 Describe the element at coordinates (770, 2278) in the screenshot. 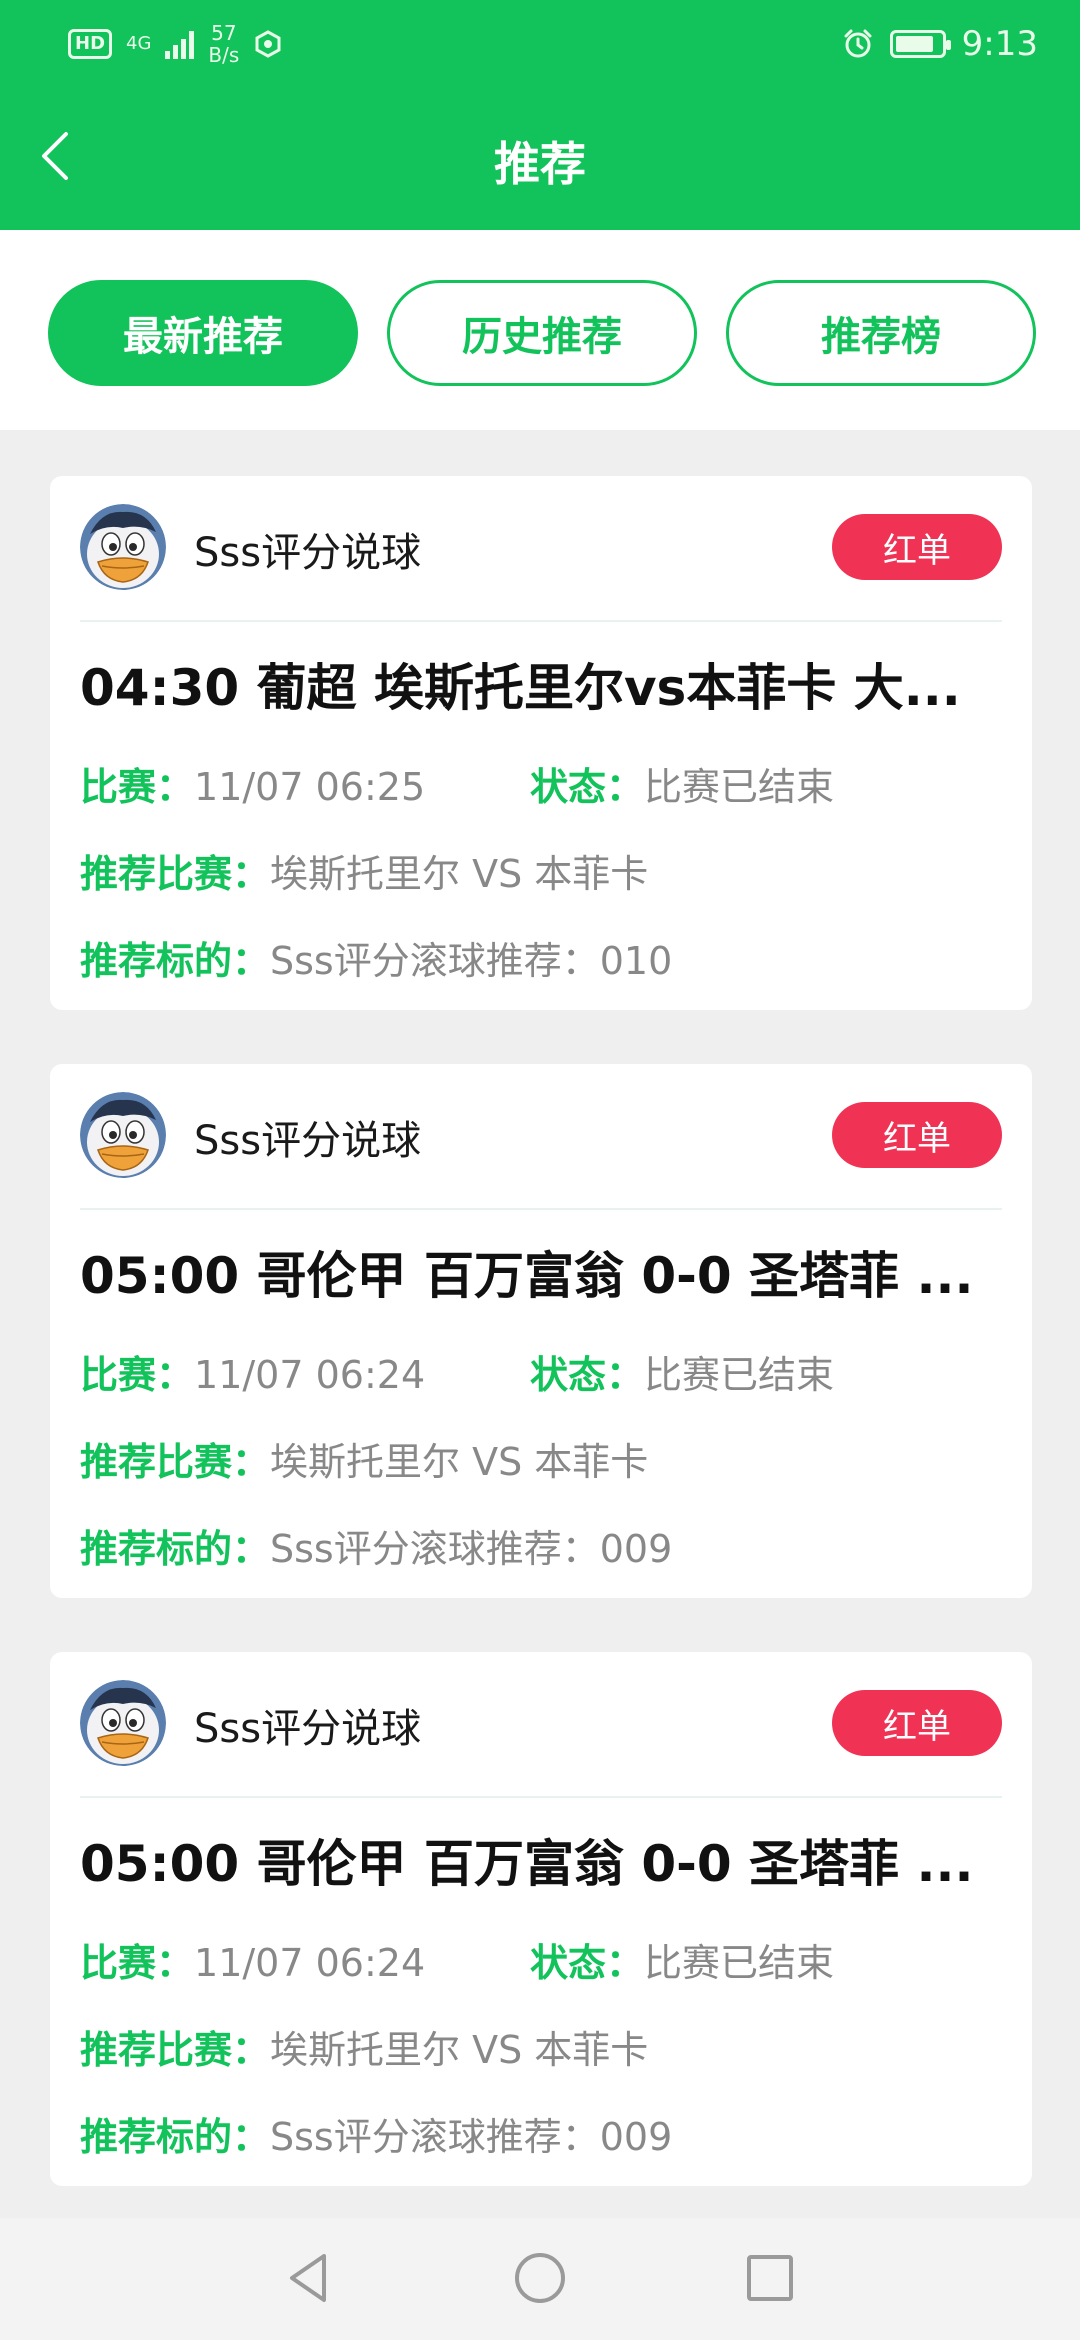

I see `square-recent-icon` at that location.